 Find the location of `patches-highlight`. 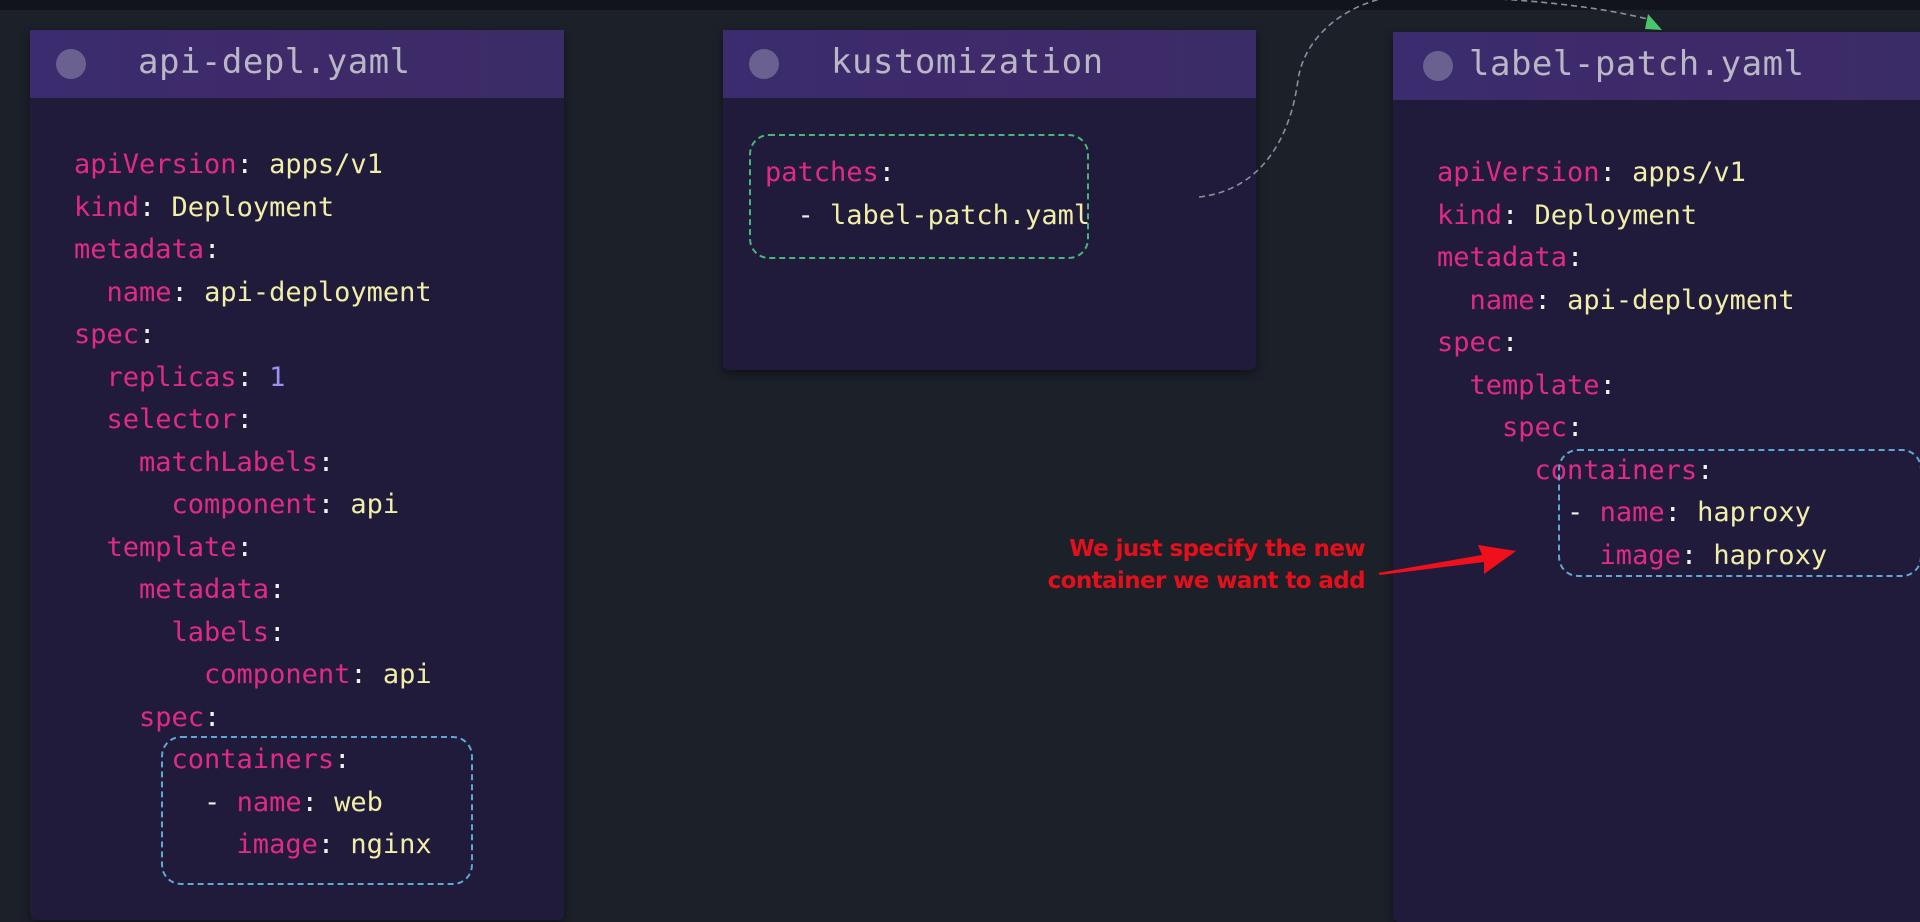

patches-highlight is located at coordinates (919, 196).